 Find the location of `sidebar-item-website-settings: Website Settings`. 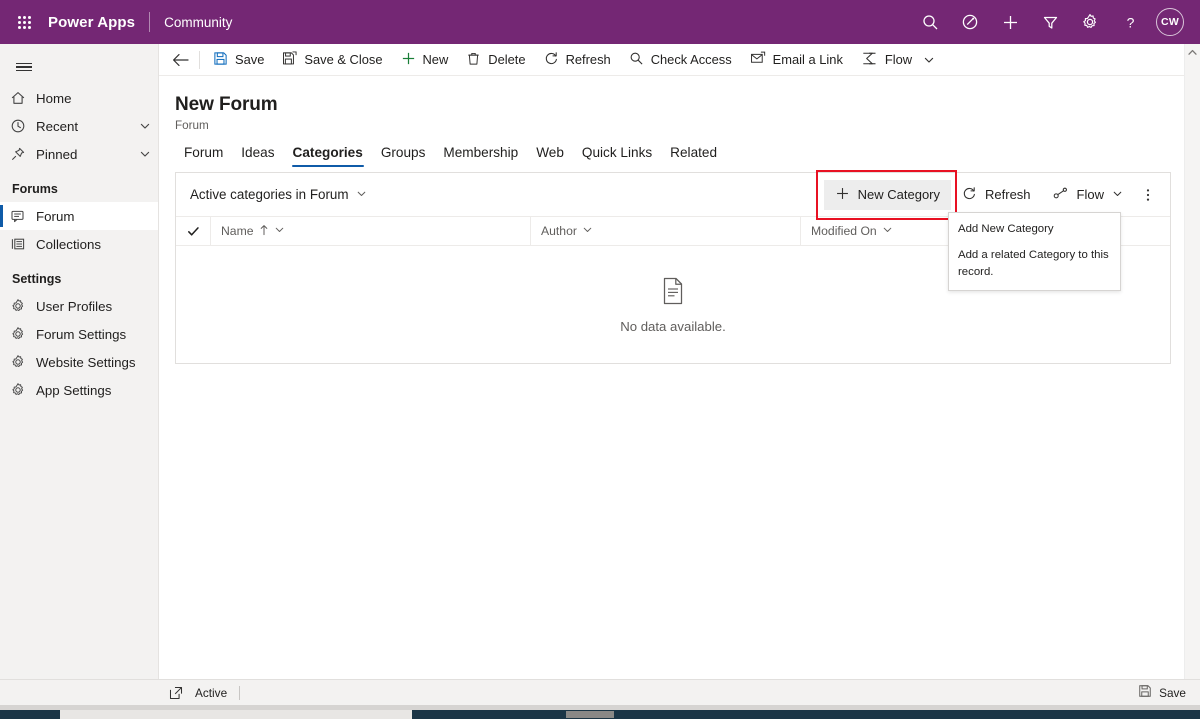

sidebar-item-website-settings: Website Settings is located at coordinates (79, 362).